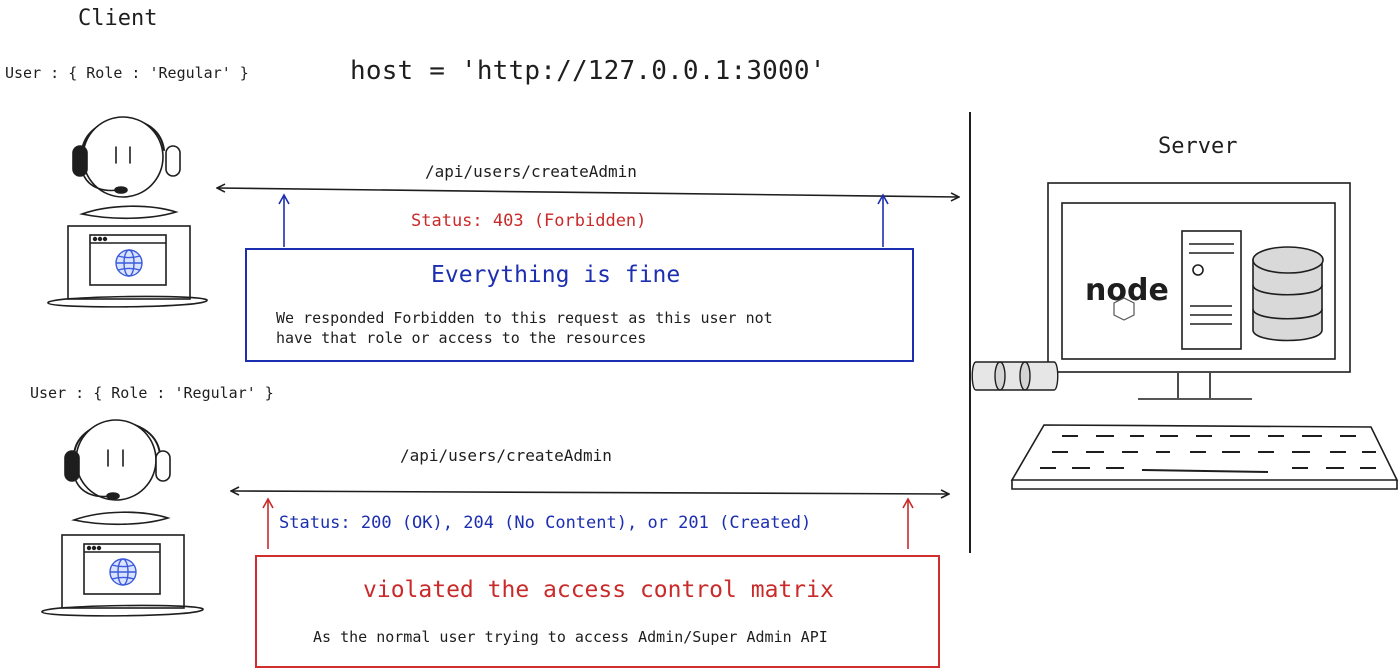 The height and width of the screenshot is (672, 1400). Describe the element at coordinates (1015, 376) in the screenshot. I see `cable-icon` at that location.